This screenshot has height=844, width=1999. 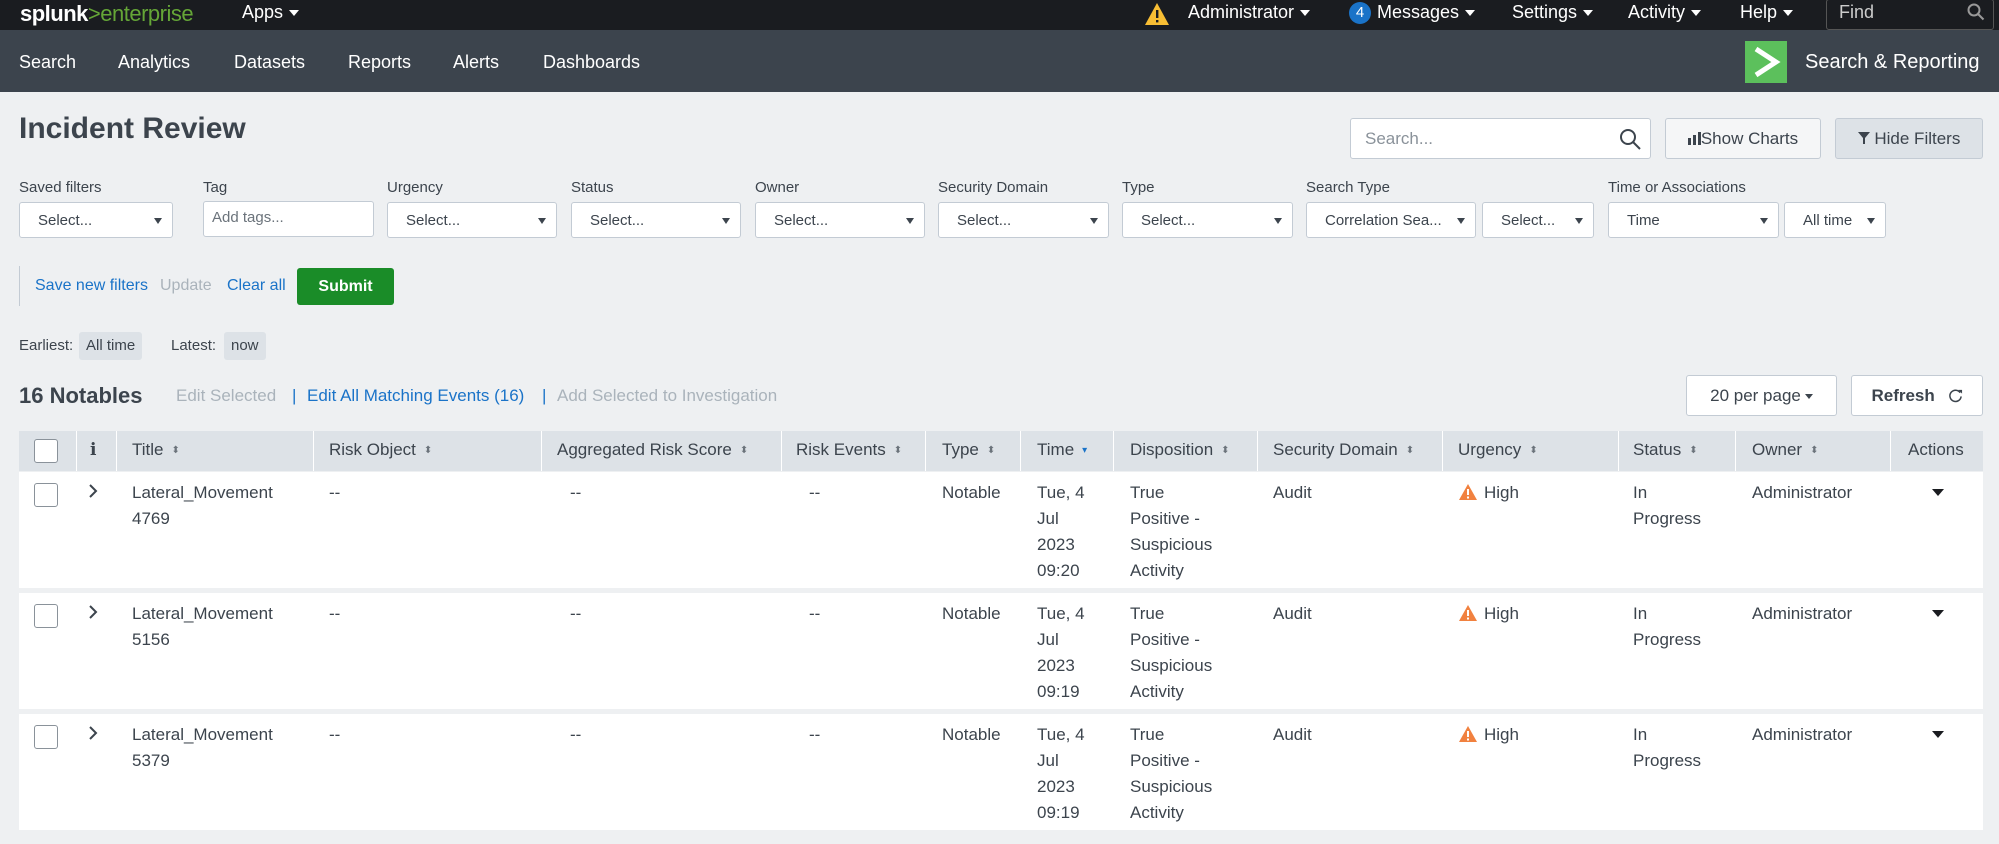 What do you see at coordinates (1892, 62) in the screenshot?
I see `app-title: Search & Reporting` at bounding box center [1892, 62].